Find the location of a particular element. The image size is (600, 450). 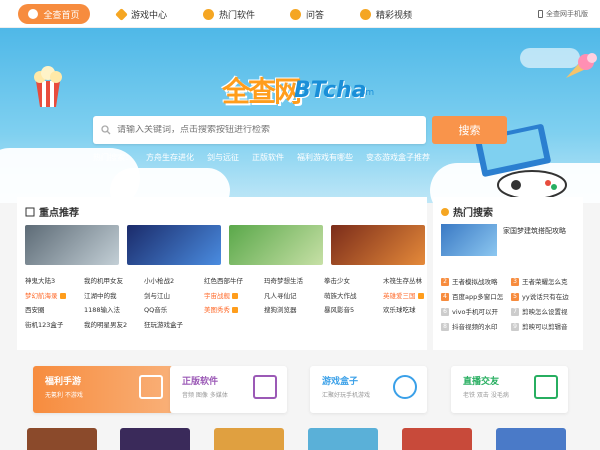

category-card-software: 正版软件 音频 图像 多媒体 is located at coordinates (228, 389).